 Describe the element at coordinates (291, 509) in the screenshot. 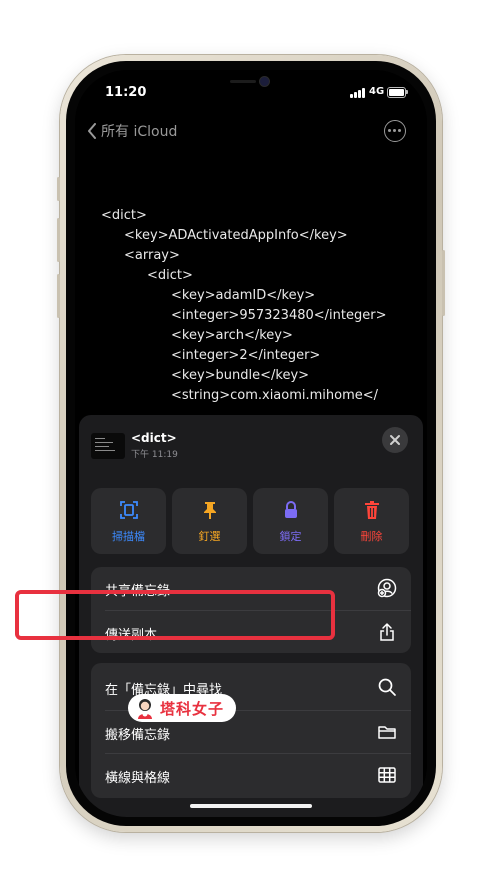

I see `lock-icon` at that location.